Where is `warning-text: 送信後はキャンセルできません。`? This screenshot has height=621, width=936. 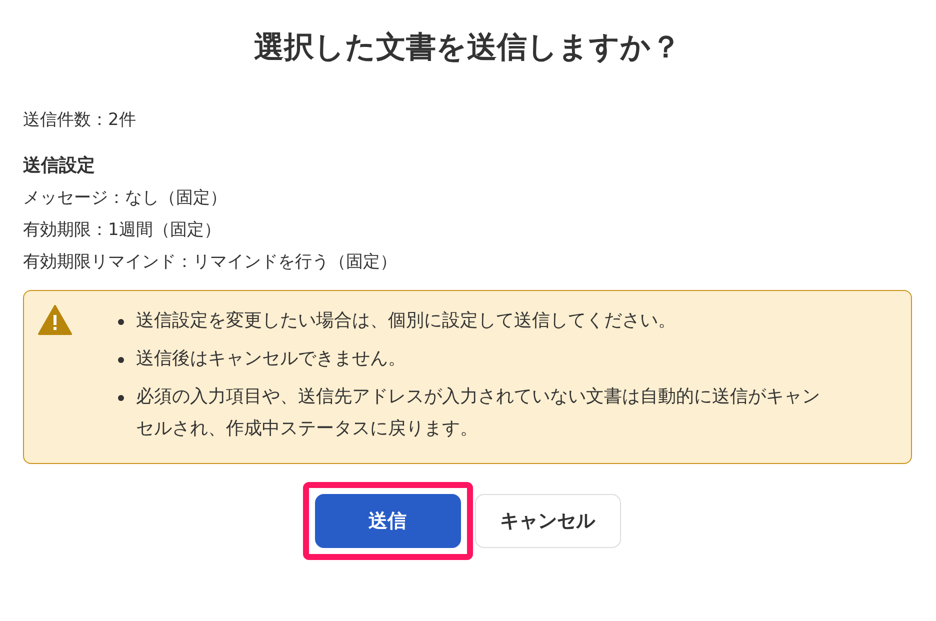
warning-text: 送信後はキャンセルできません。 is located at coordinates (271, 359).